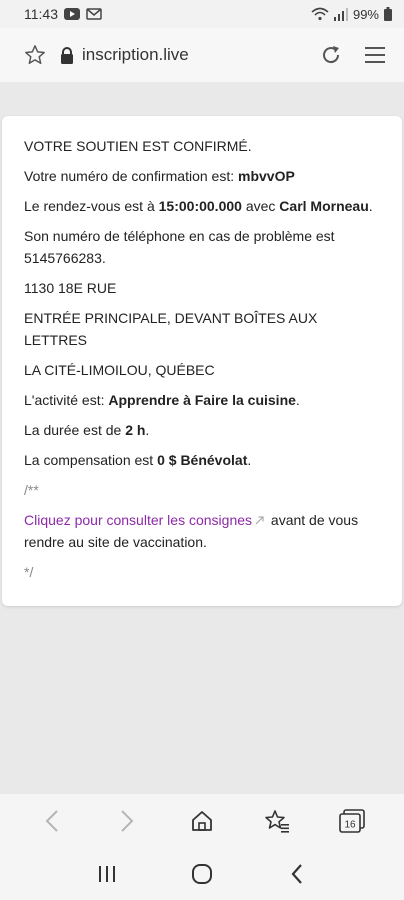 This screenshot has height=900, width=404. I want to click on status-right: 99%, so click(351, 14).